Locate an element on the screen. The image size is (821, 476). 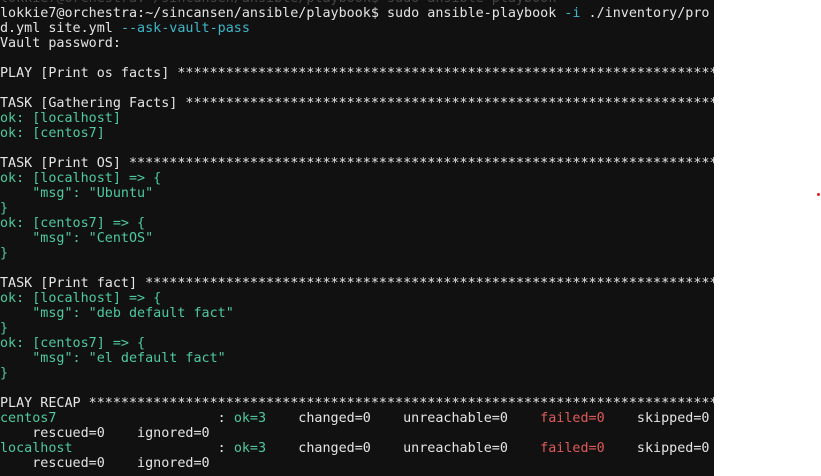
terminal-text: "msg": "Ubuntu" is located at coordinates (77, 193).